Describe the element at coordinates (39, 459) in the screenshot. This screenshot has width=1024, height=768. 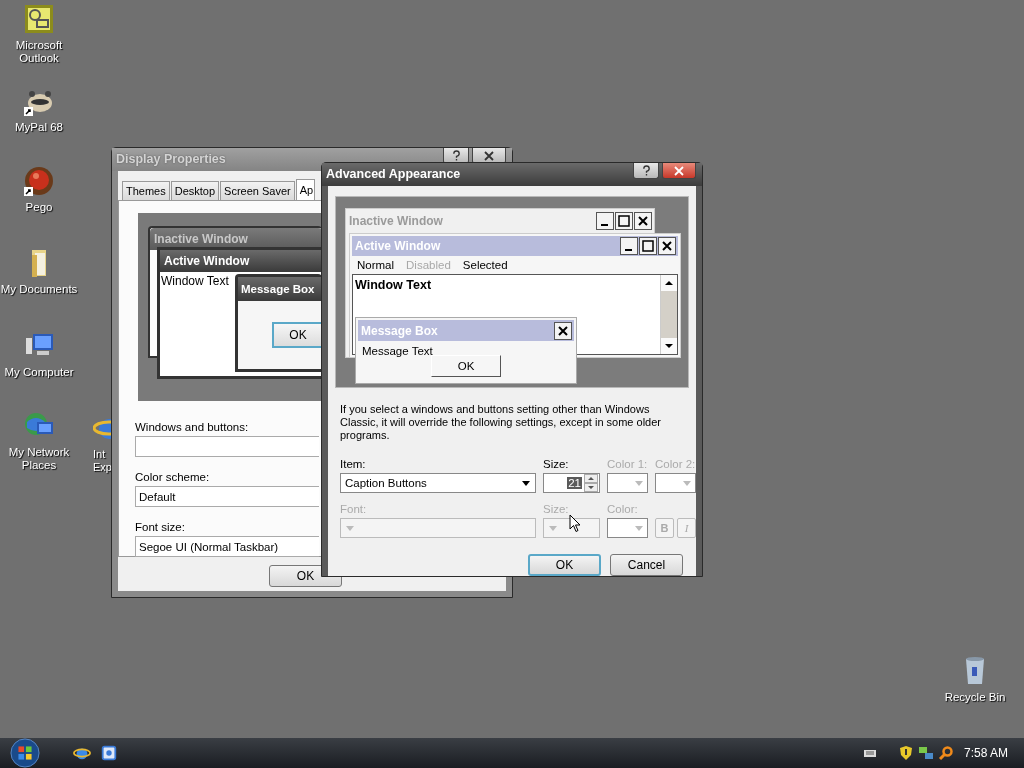
I see `icon-label: My Network Places` at that location.